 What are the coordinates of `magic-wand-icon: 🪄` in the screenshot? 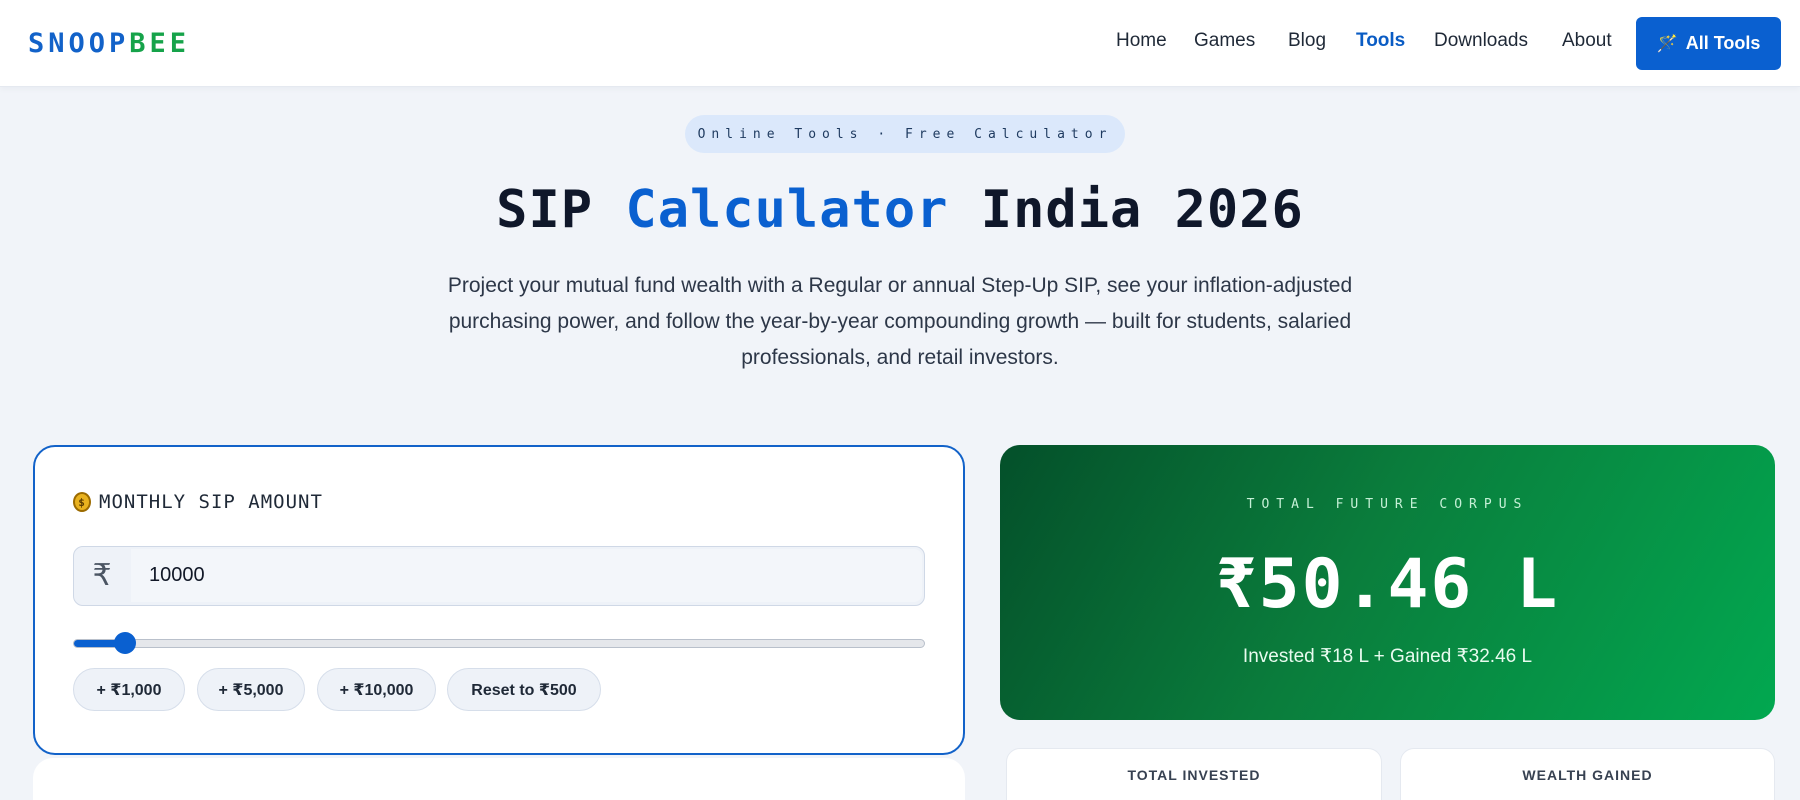 It's located at (1667, 43).